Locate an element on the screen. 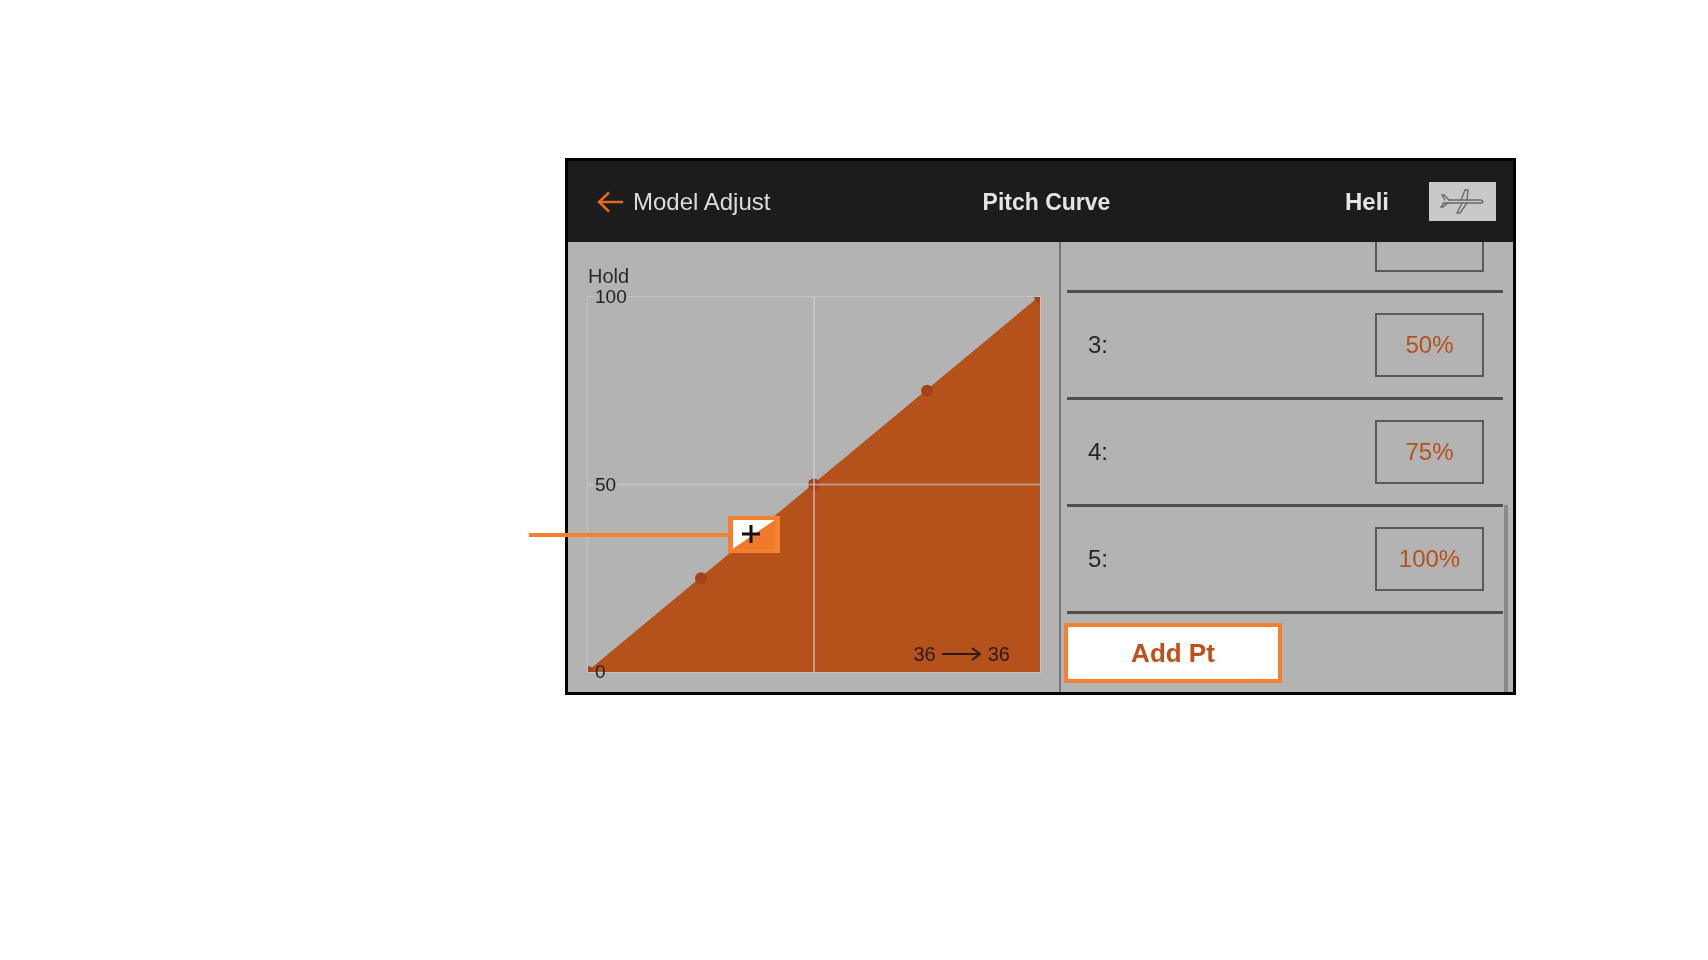 The width and height of the screenshot is (1708, 960). arrow-left-icon is located at coordinates (610, 201).